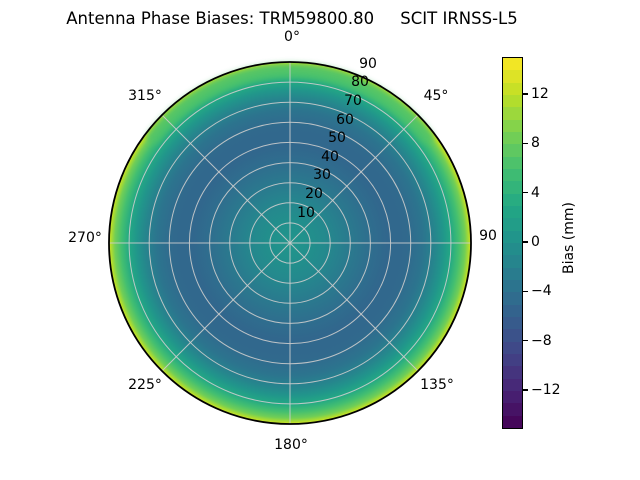  What do you see at coordinates (535, 193) in the screenshot?
I see `colorbar-tick-label: 4` at bounding box center [535, 193].